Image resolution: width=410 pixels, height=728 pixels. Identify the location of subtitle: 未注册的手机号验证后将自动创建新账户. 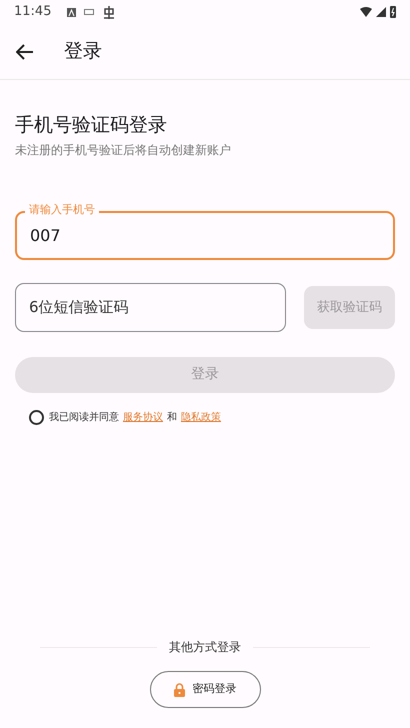
(123, 150).